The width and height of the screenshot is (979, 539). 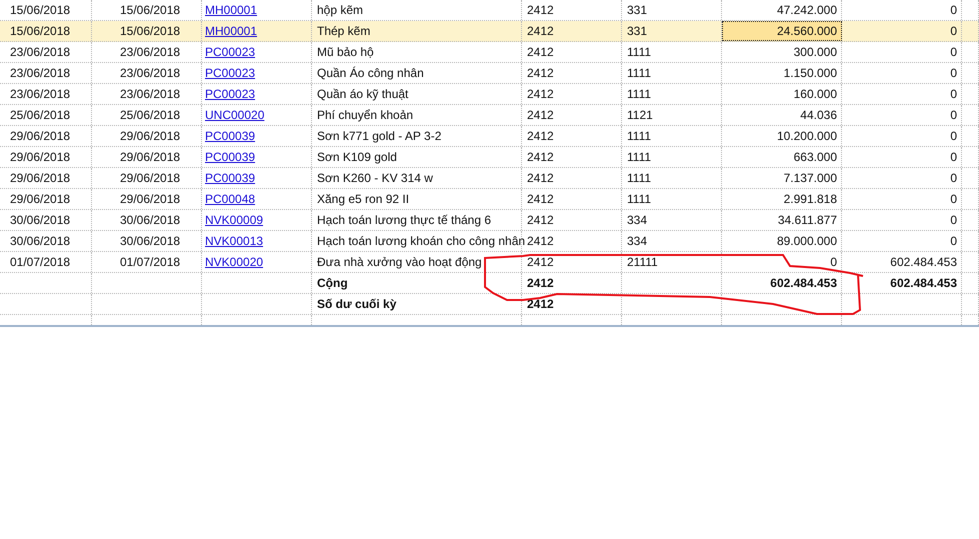 What do you see at coordinates (234, 262) in the screenshot?
I see `voucher-link: NVK00020` at bounding box center [234, 262].